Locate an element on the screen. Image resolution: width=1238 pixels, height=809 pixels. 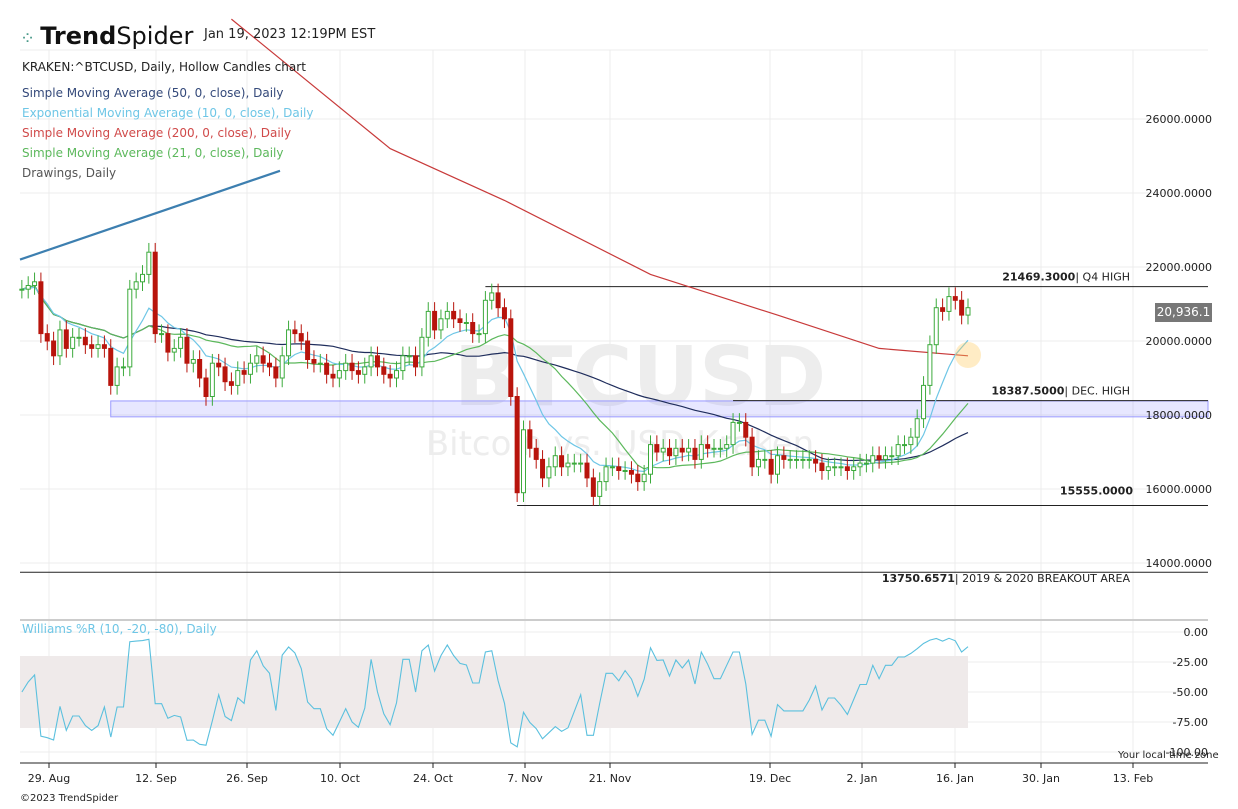
wr-band is located at coordinates (494, 692).